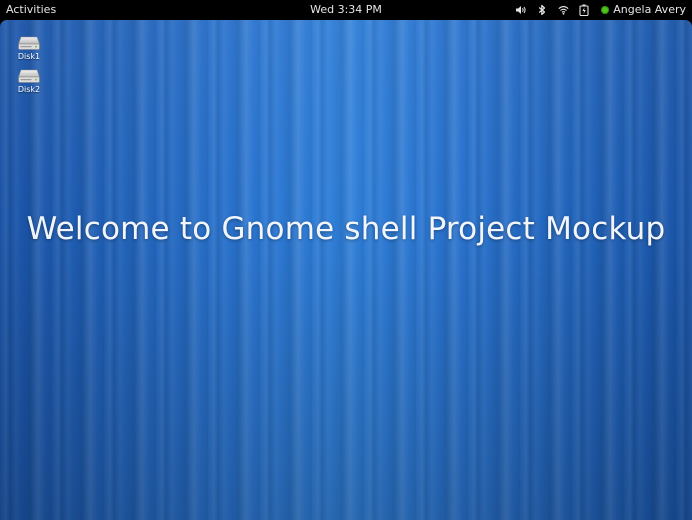 This screenshot has width=692, height=520. What do you see at coordinates (29, 89) in the screenshot?
I see `desktop-icon-label: Disk2` at bounding box center [29, 89].